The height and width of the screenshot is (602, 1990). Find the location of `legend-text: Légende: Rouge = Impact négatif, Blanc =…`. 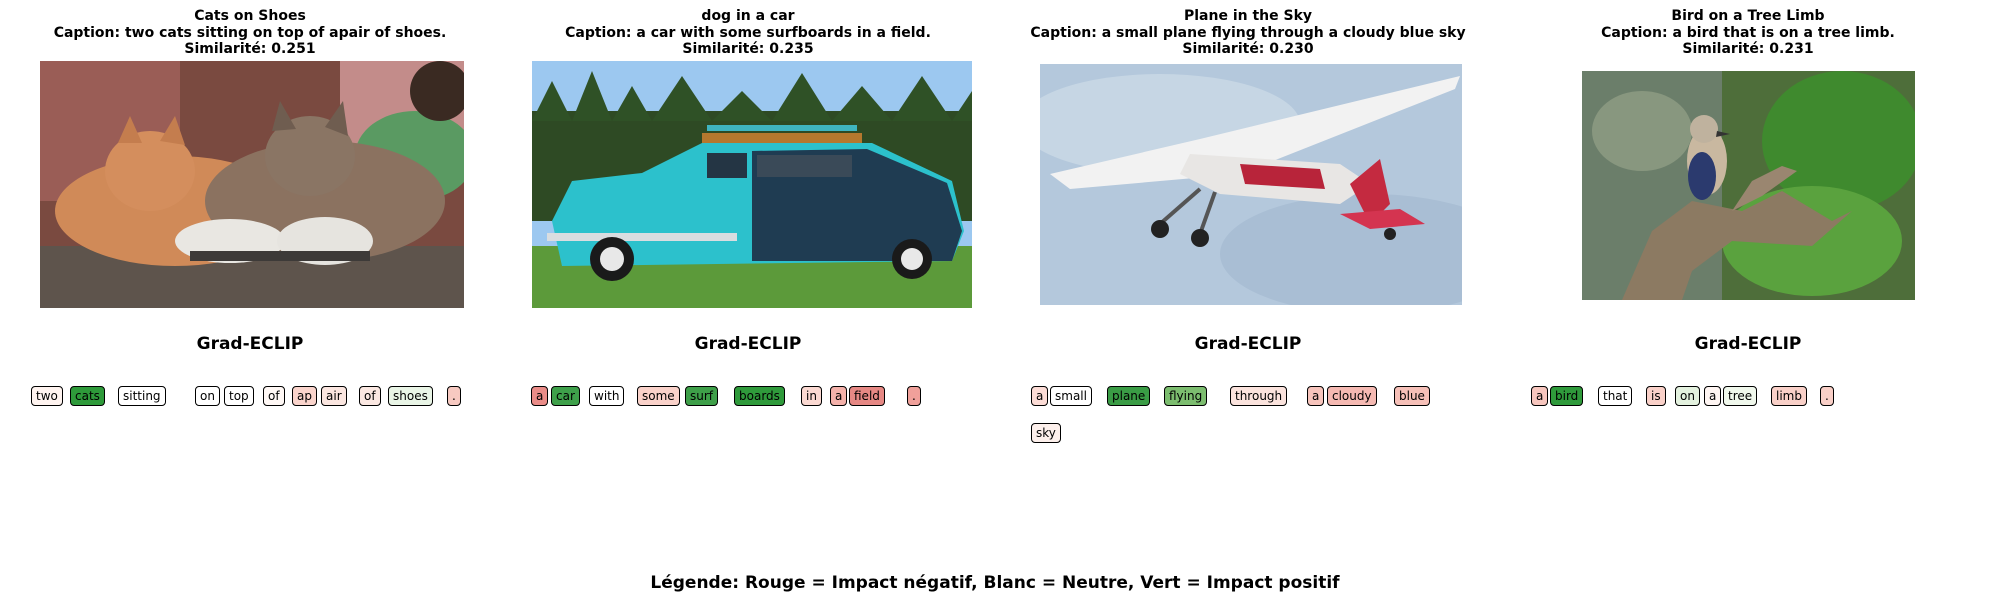

legend-text: Légende: Rouge = Impact négatif, Blanc =… is located at coordinates (995, 583).